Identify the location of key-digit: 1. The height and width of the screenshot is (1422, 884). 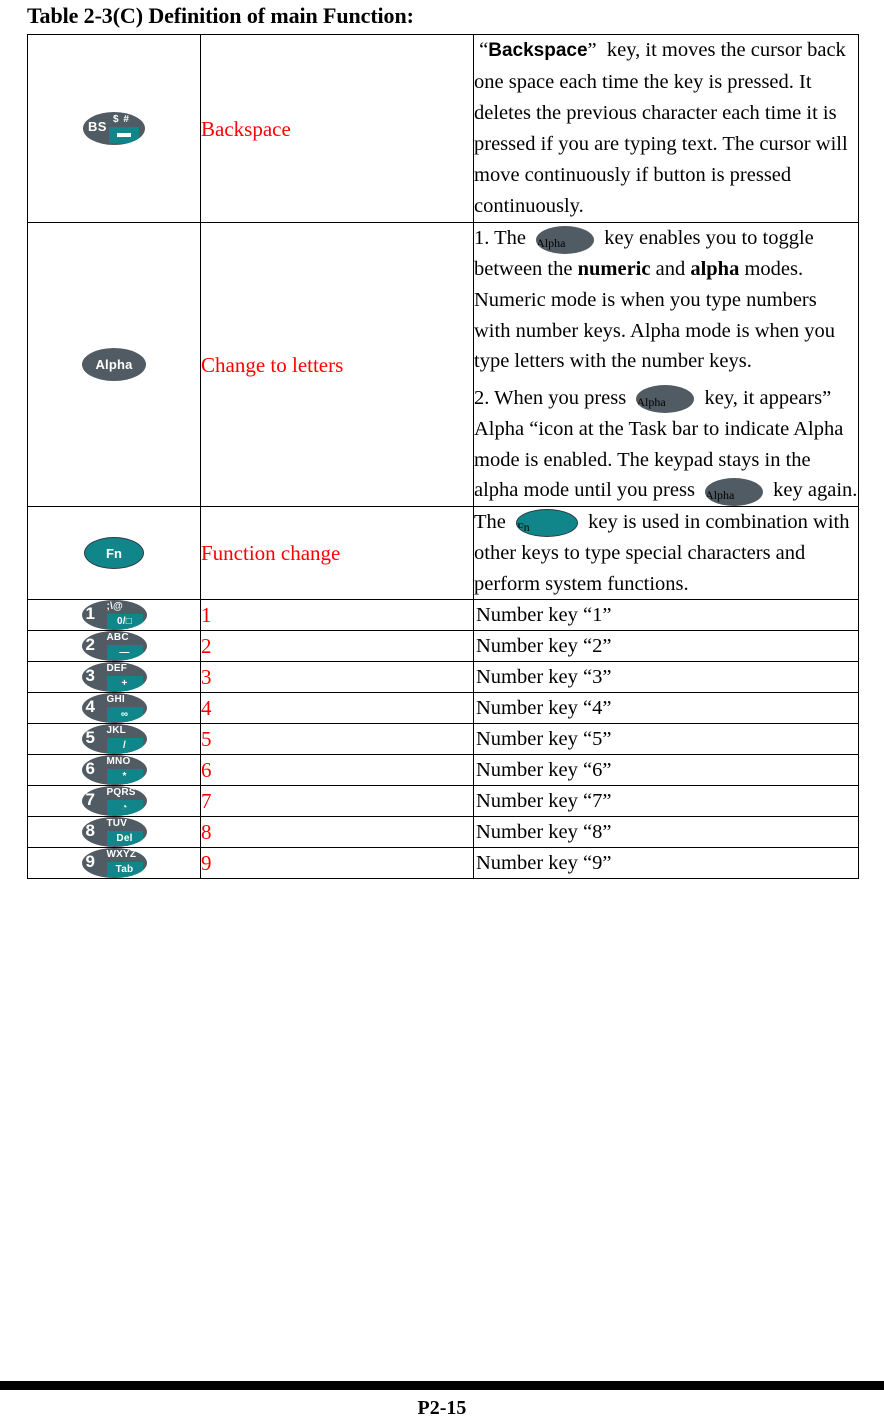
(90, 614).